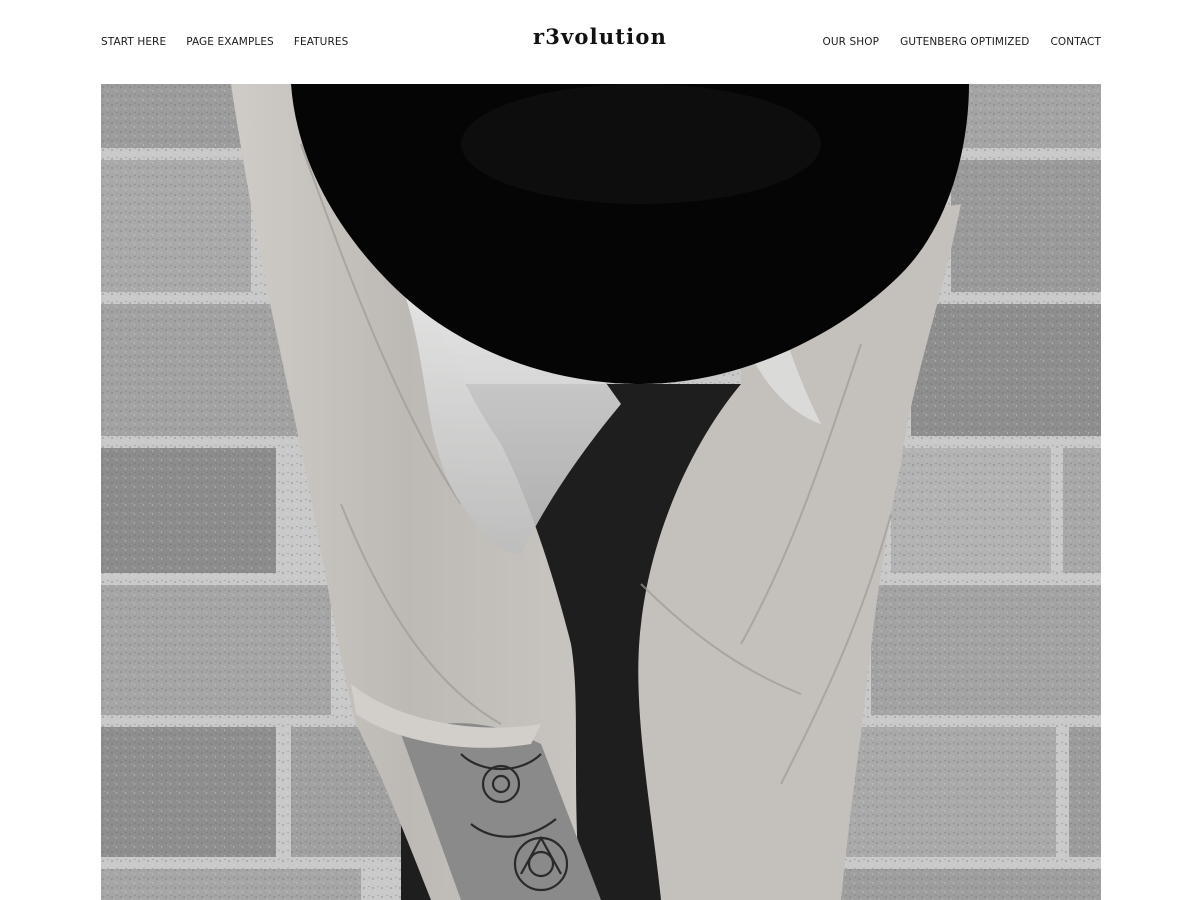  I want to click on primary-nav-left: START HERE PAGE EXAMPLES FEATURES, so click(224, 42).